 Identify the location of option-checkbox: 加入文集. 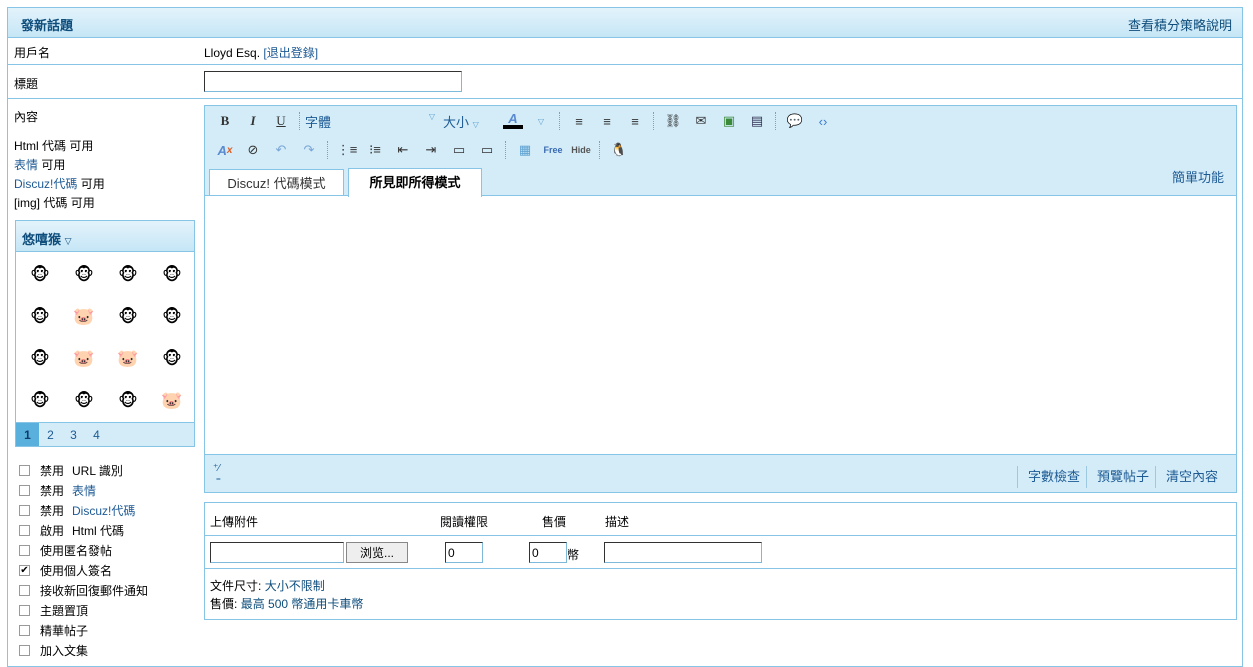
(53, 650).